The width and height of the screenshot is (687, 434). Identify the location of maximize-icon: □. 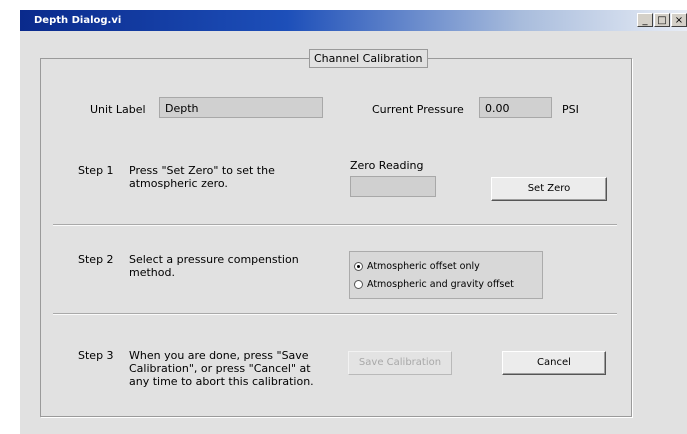
(662, 20).